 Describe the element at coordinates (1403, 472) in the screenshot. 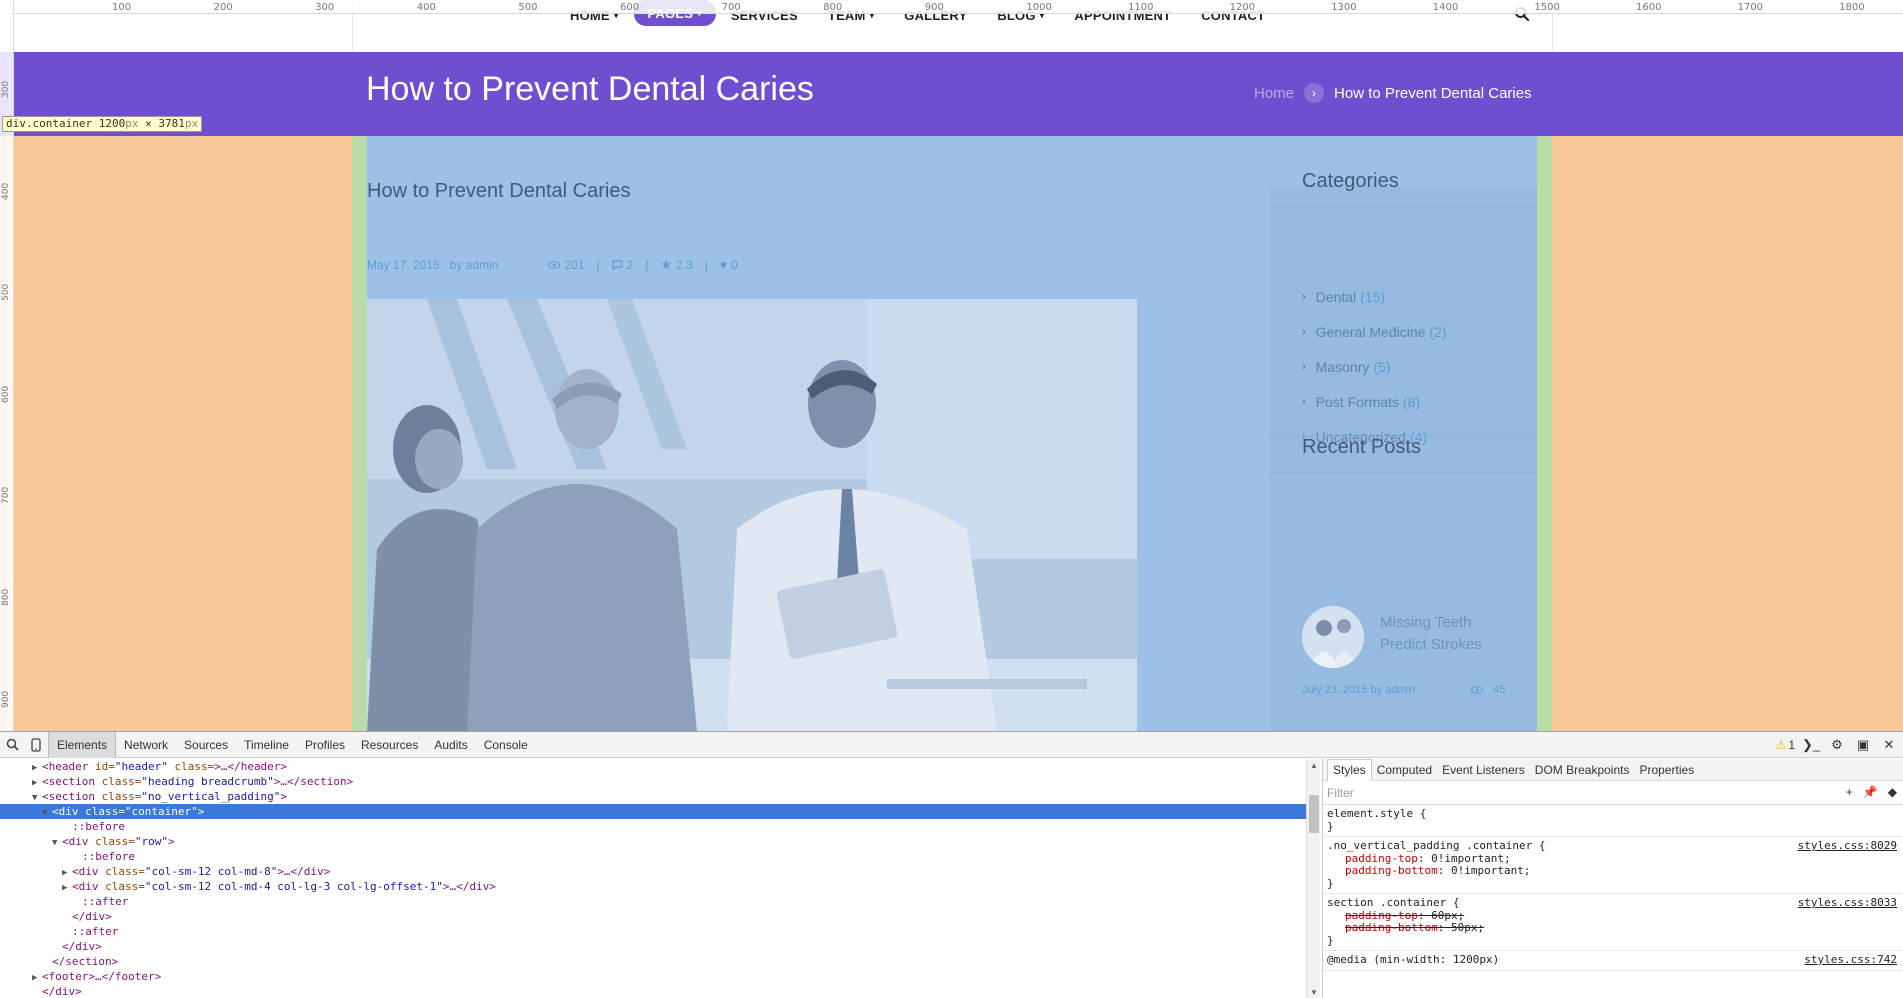

I see `recent-divider` at that location.